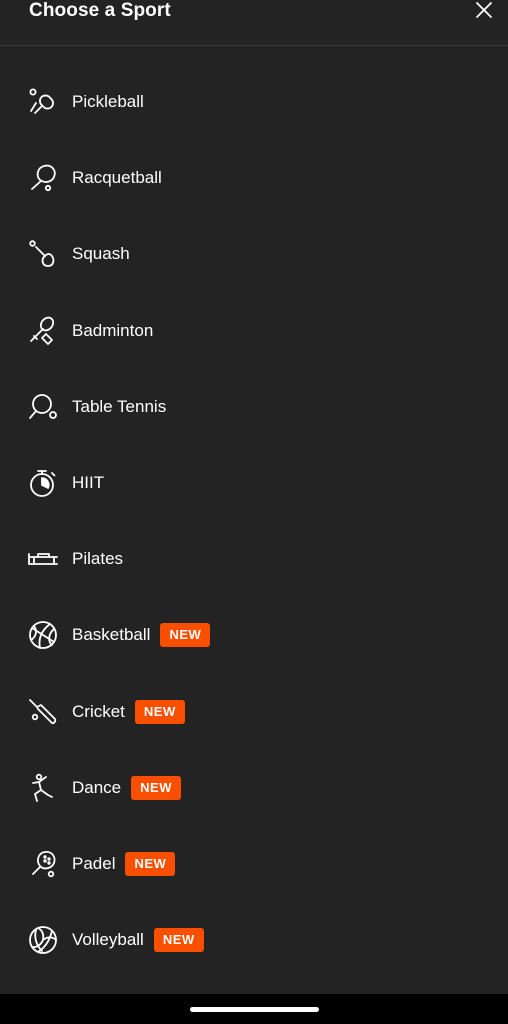  What do you see at coordinates (43, 178) in the screenshot?
I see `racquetball-racquet-icon` at bounding box center [43, 178].